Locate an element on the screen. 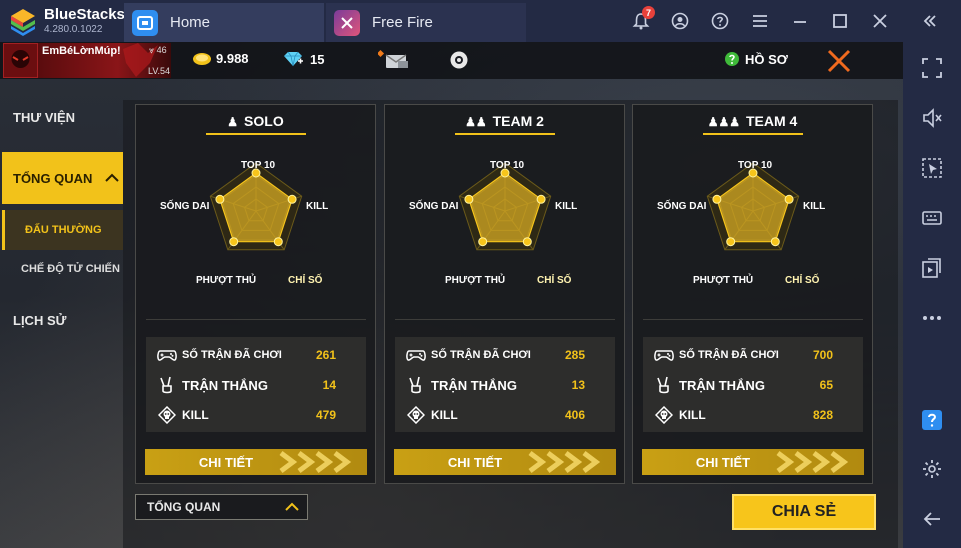  diamond-amount: 15 is located at coordinates (317, 59).